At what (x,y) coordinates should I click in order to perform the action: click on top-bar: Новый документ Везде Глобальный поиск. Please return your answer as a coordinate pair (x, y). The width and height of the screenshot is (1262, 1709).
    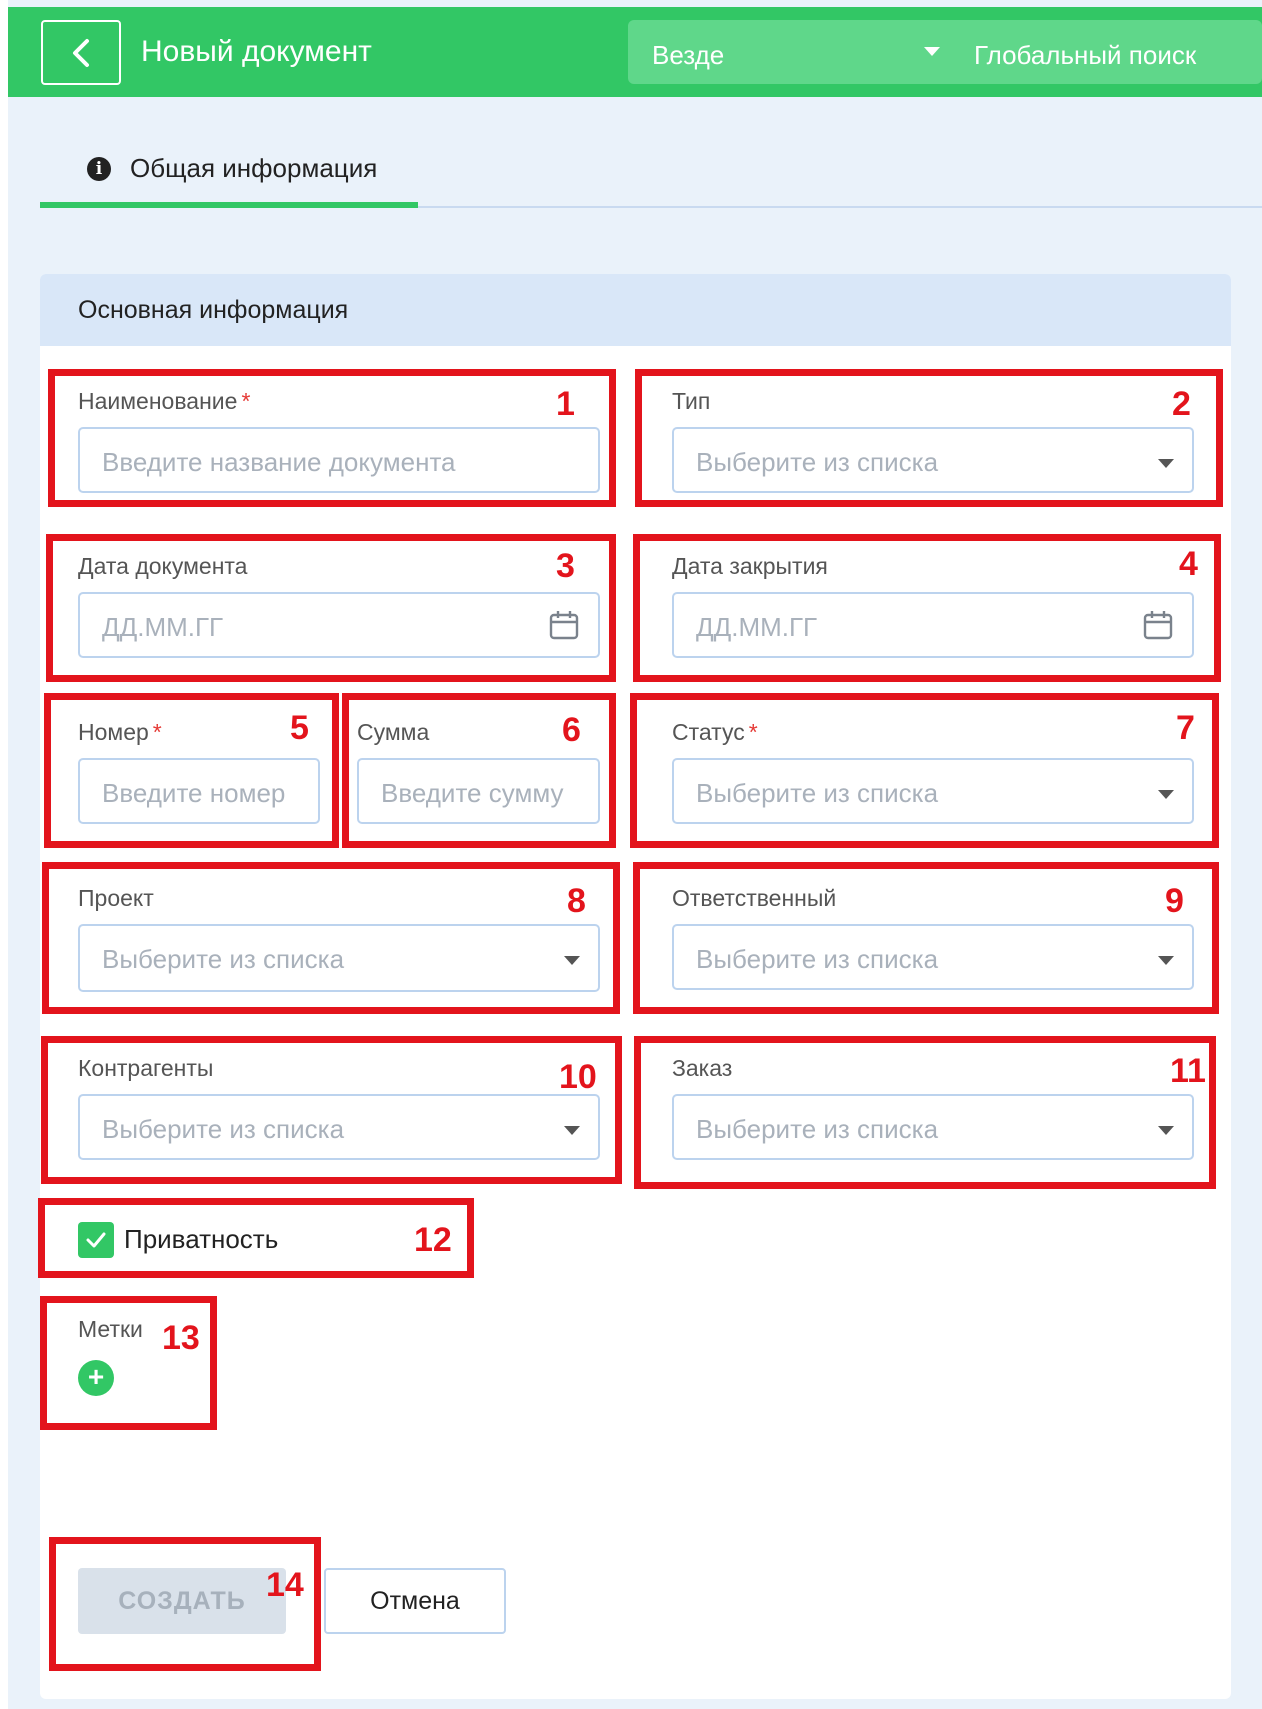
    Looking at the image, I should click on (635, 52).